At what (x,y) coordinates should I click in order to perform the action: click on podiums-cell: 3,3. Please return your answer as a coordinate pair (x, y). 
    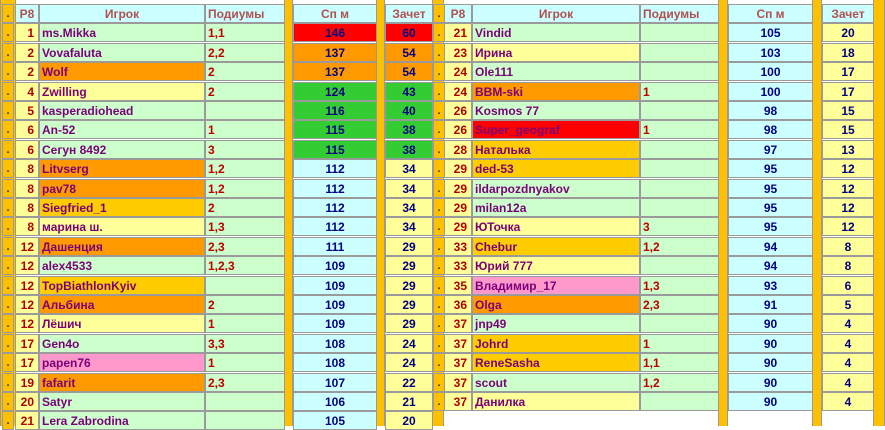
    Looking at the image, I should click on (245, 343).